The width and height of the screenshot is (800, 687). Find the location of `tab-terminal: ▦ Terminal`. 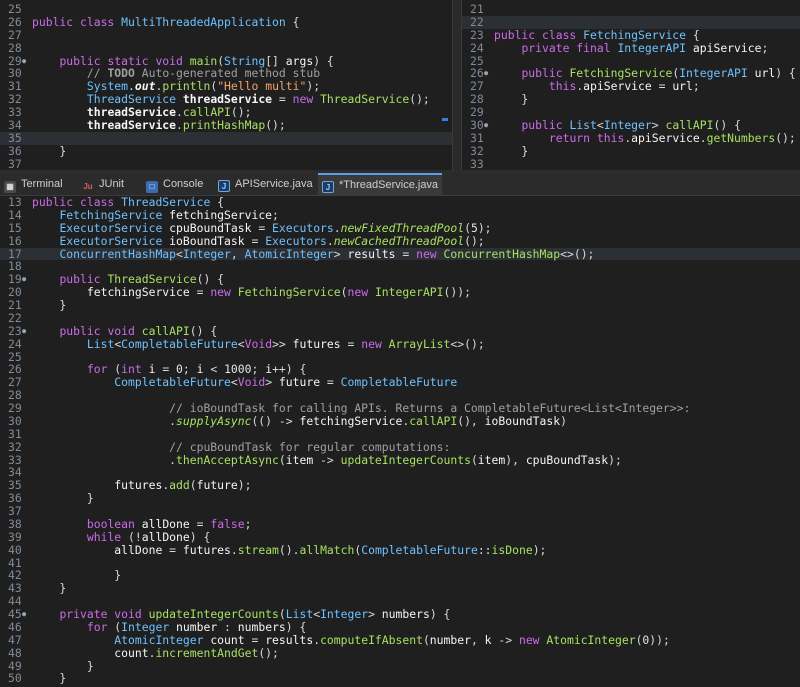

tab-terminal: ▦ Terminal is located at coordinates (32, 184).